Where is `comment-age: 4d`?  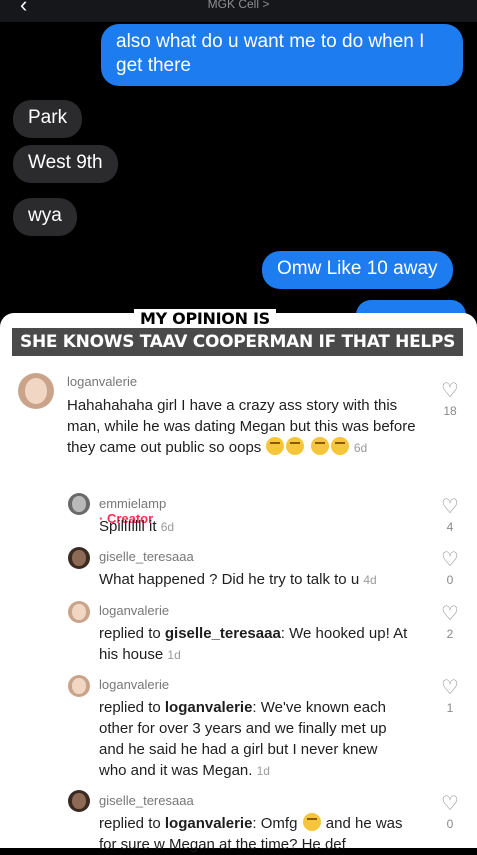
comment-age: 4d is located at coordinates (370, 580).